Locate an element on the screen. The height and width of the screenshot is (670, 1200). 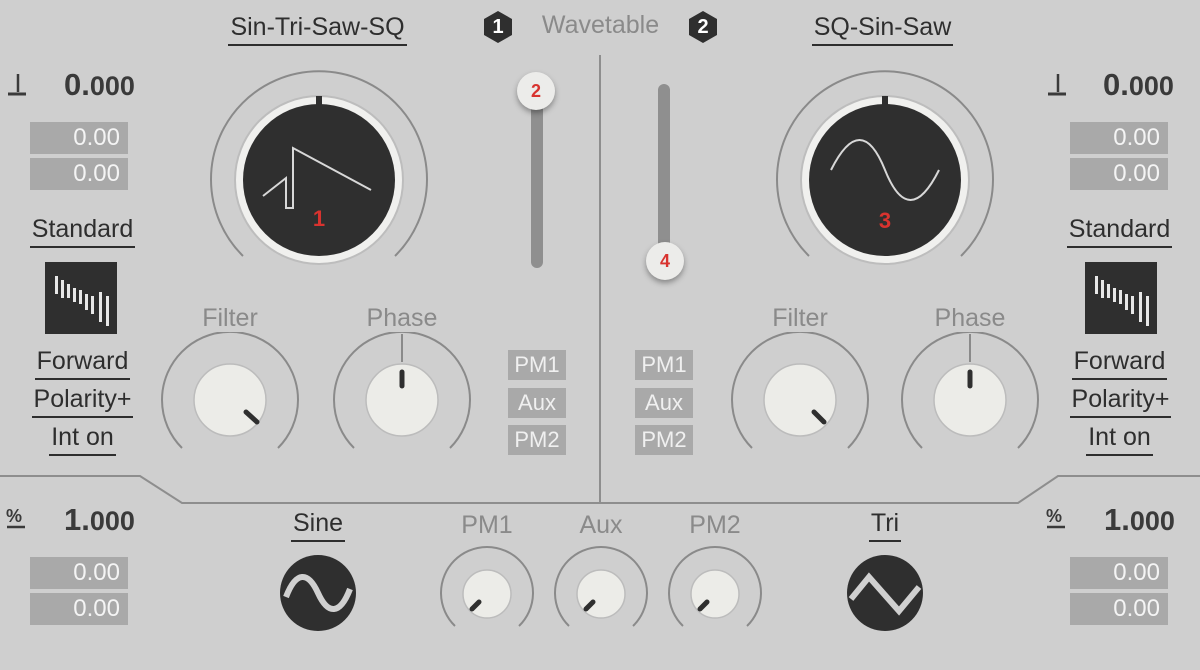
osc2-mix-slider-thumb: 4 is located at coordinates (665, 261).